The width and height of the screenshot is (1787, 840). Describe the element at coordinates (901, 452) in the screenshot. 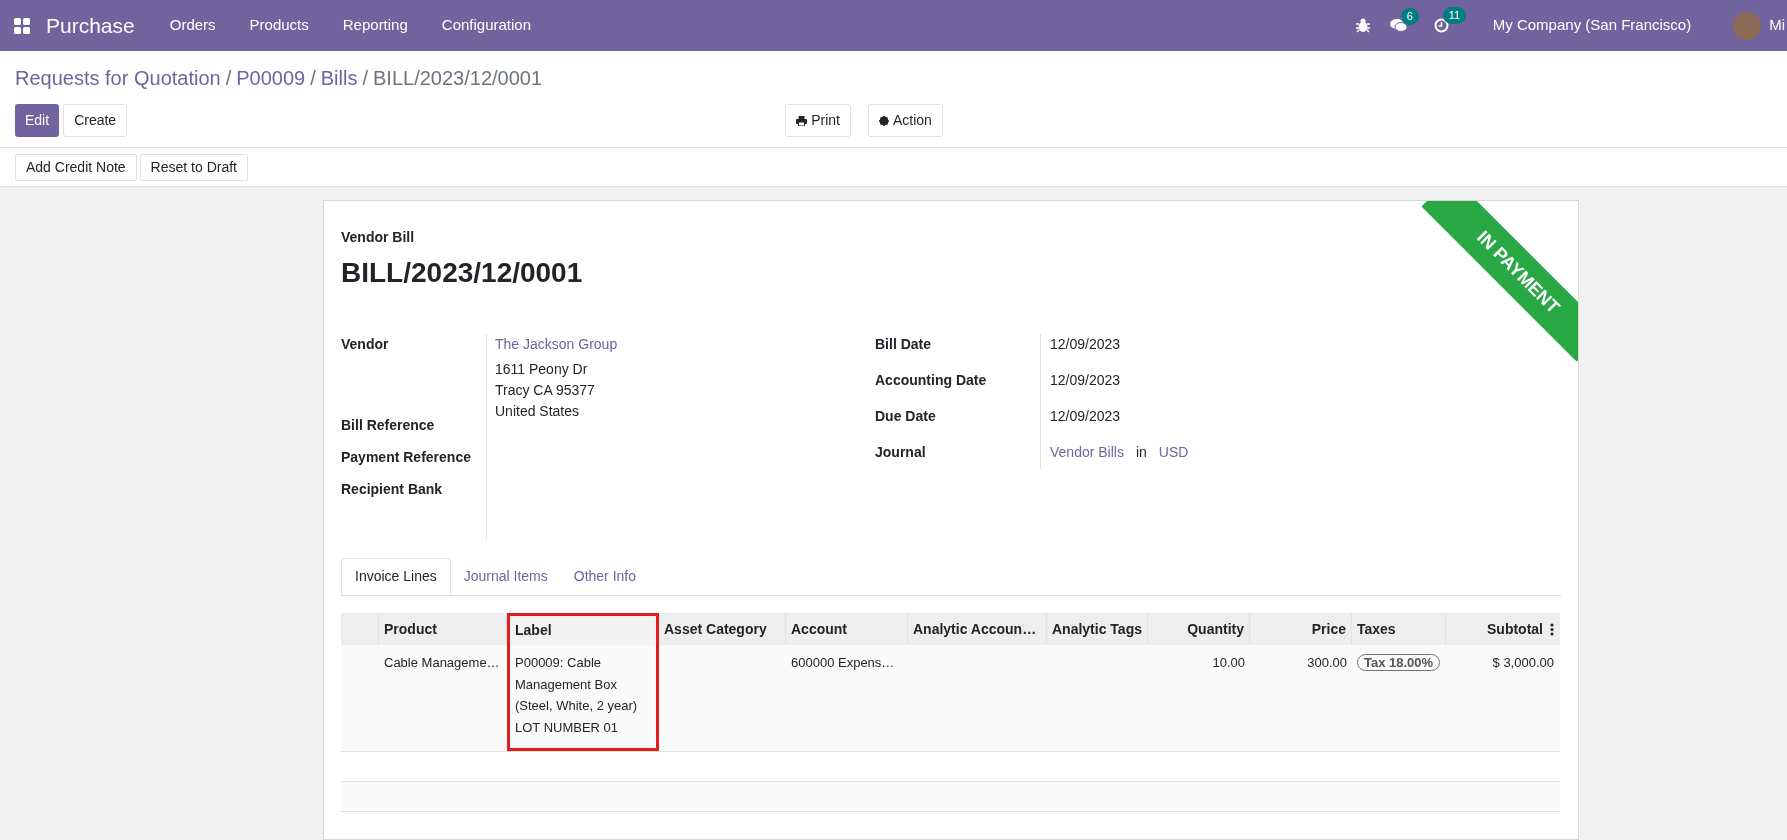

I see `field-label: Journal` at that location.